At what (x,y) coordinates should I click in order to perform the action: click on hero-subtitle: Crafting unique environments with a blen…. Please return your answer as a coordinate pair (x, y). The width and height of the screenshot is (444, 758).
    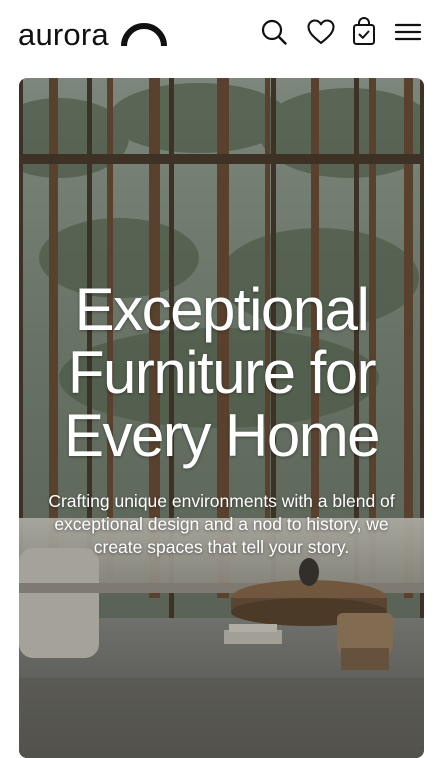
    Looking at the image, I should click on (221, 524).